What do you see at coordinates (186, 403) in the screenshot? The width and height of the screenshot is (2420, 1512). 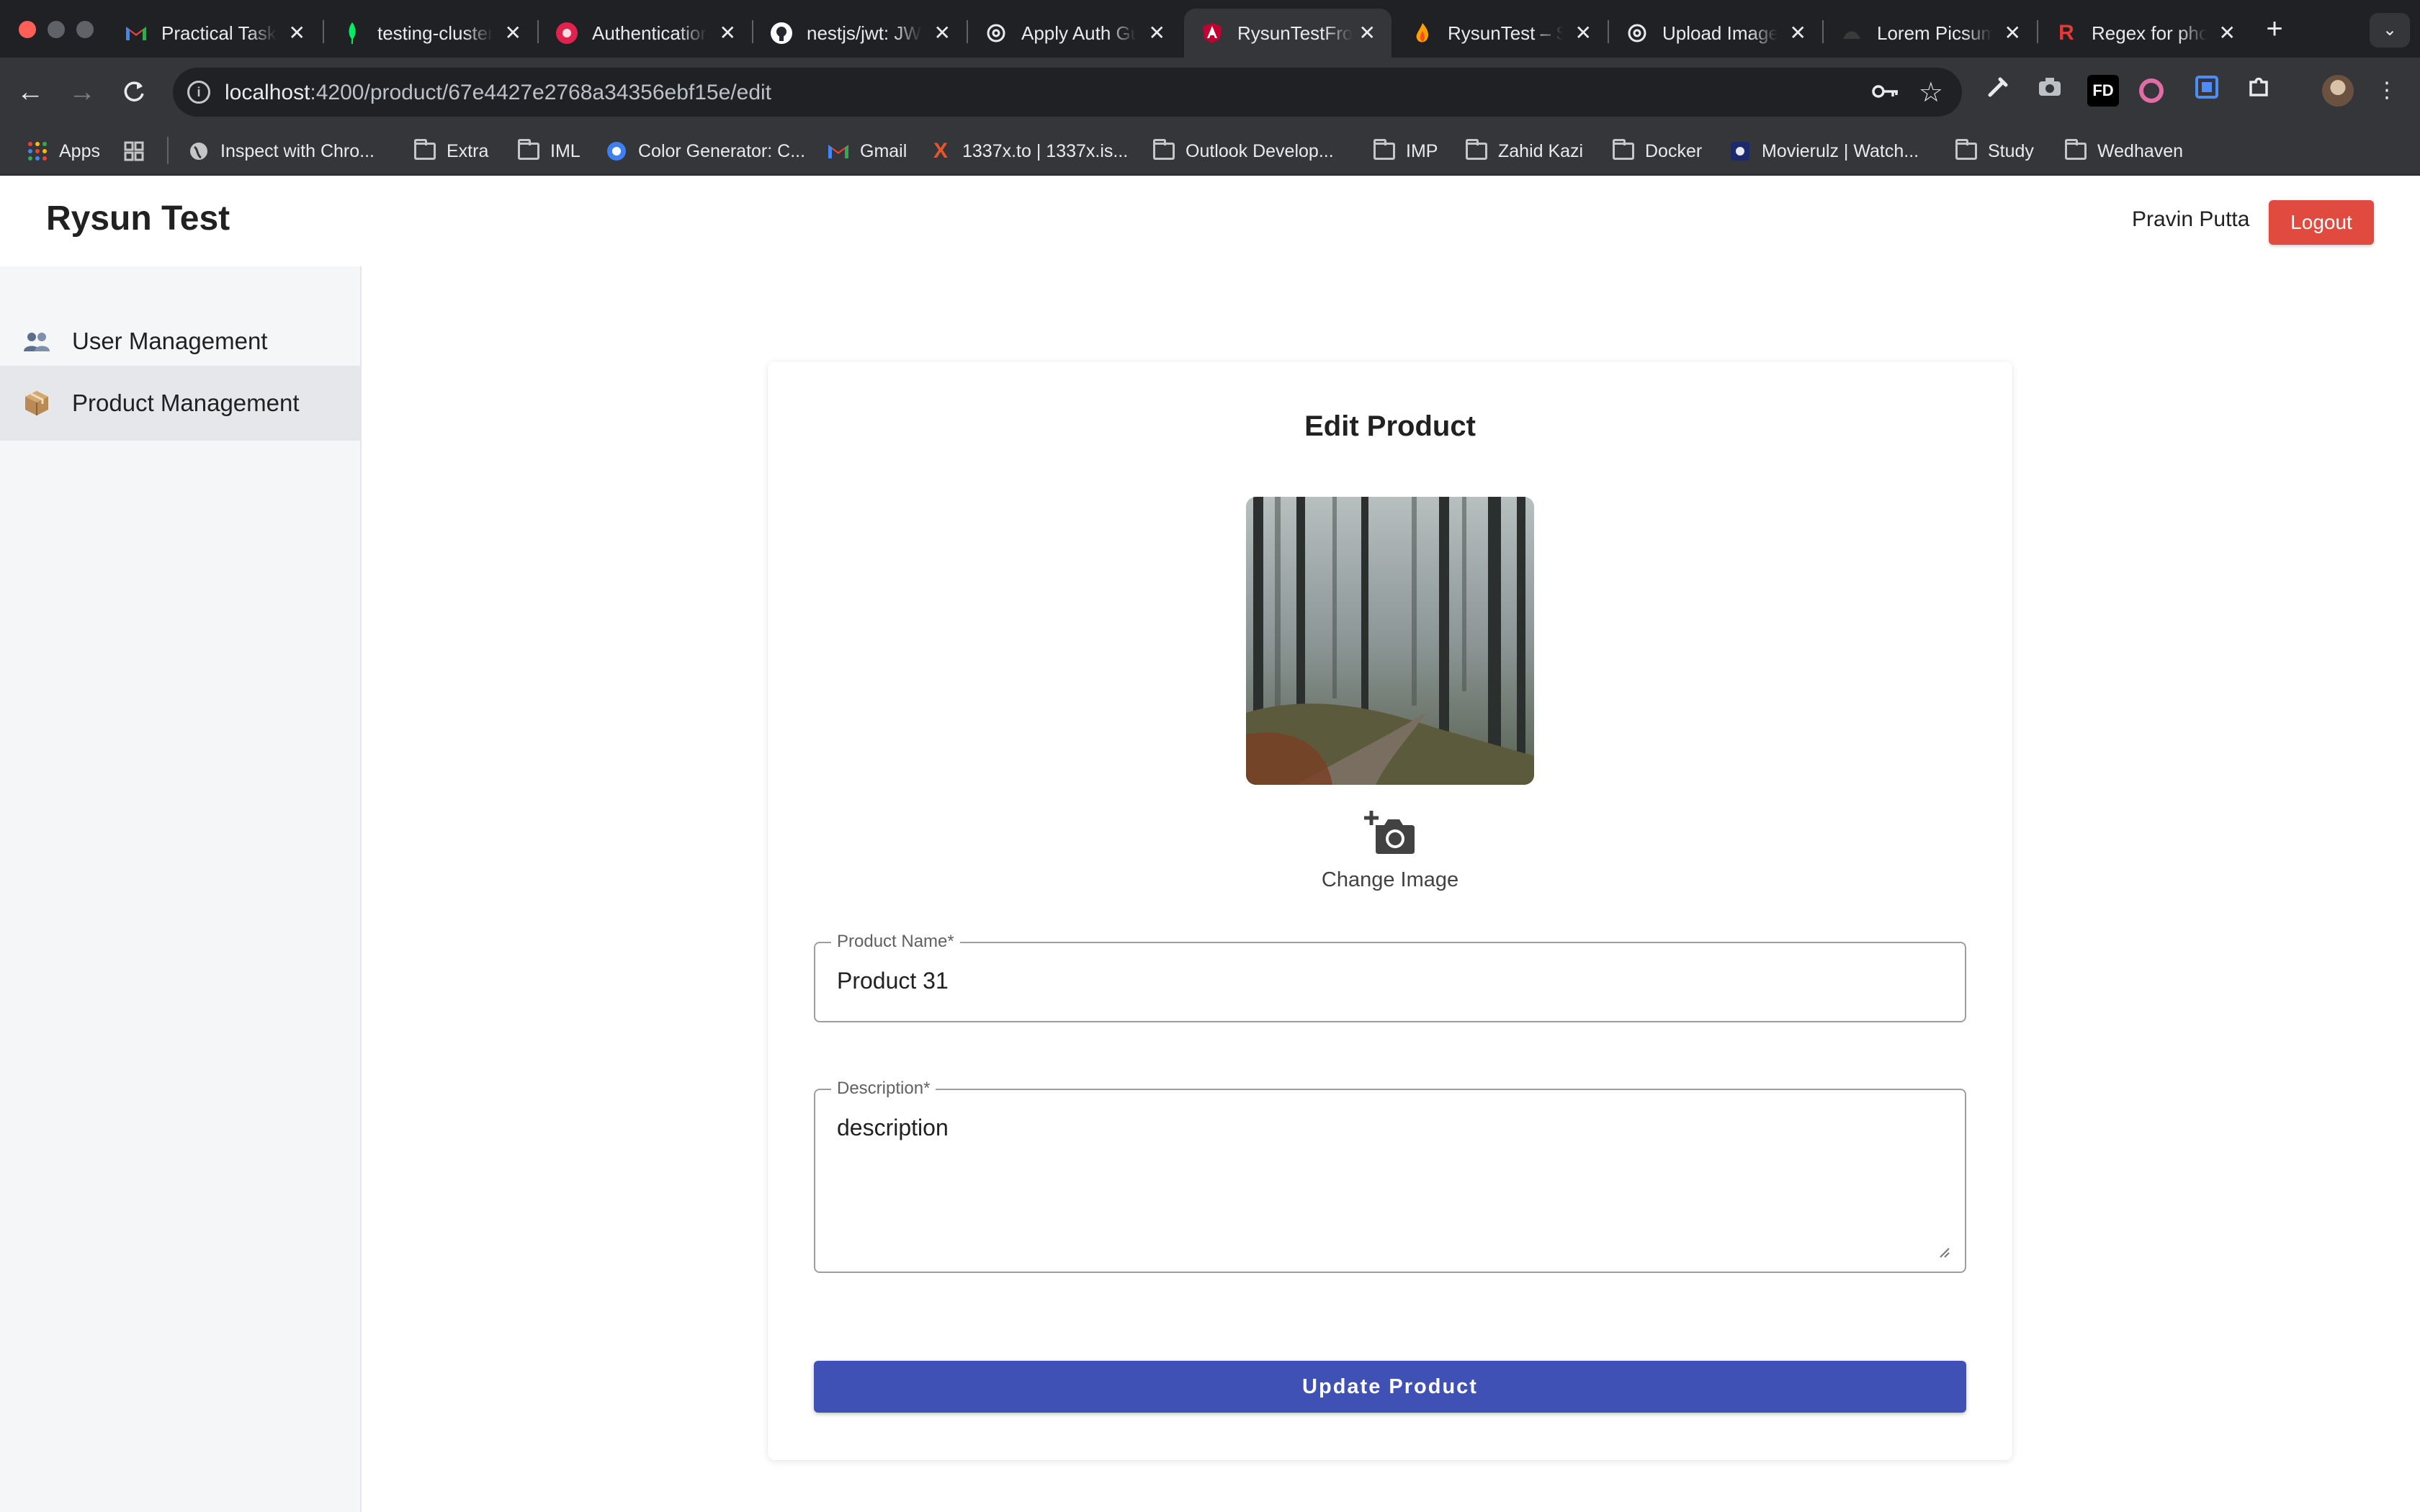 I see `sidebar-item-label: Product Management` at bounding box center [186, 403].